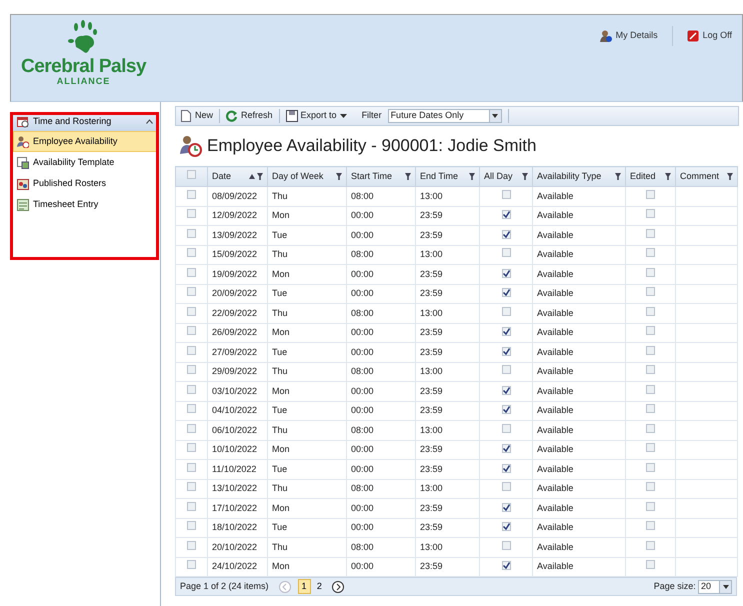 This screenshot has width=743, height=606. What do you see at coordinates (371, 146) in the screenshot?
I see `page-title: Employee Availability - 900001: Jodie Smith` at bounding box center [371, 146].